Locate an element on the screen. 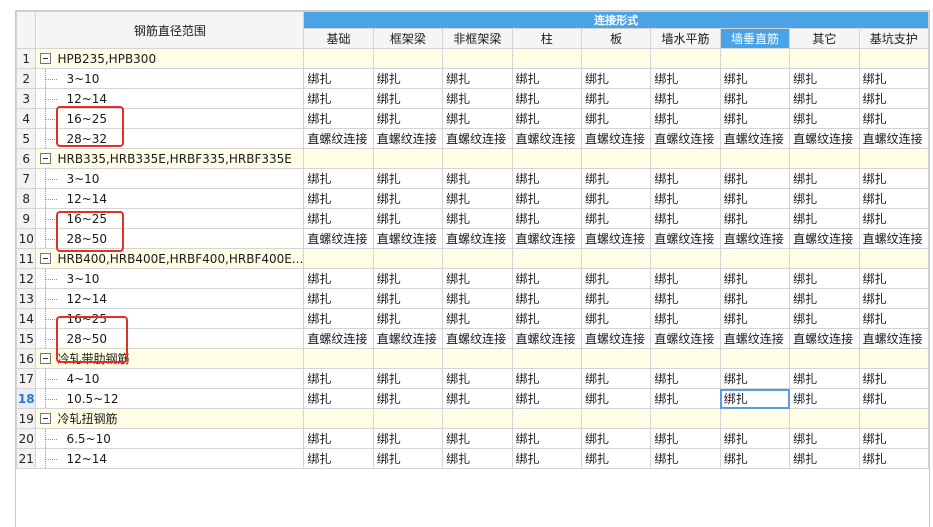 Image resolution: width=933 pixels, height=527 pixels. column-header: 其它 is located at coordinates (824, 38).